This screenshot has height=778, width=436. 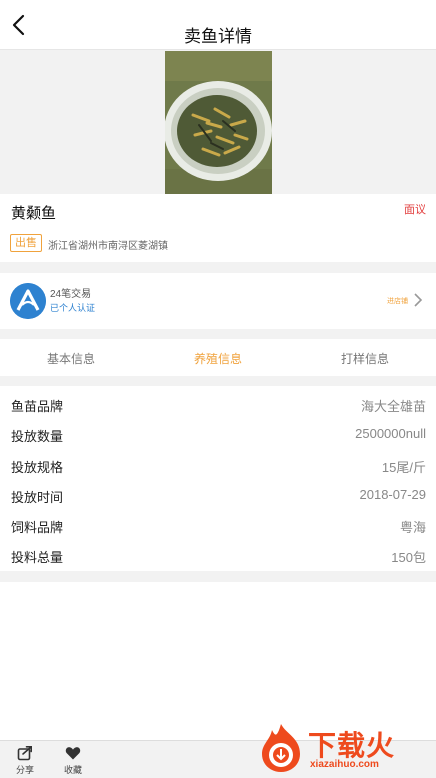 What do you see at coordinates (218, 433) in the screenshot?
I see `detail-row: 投放数量 2500000null` at bounding box center [218, 433].